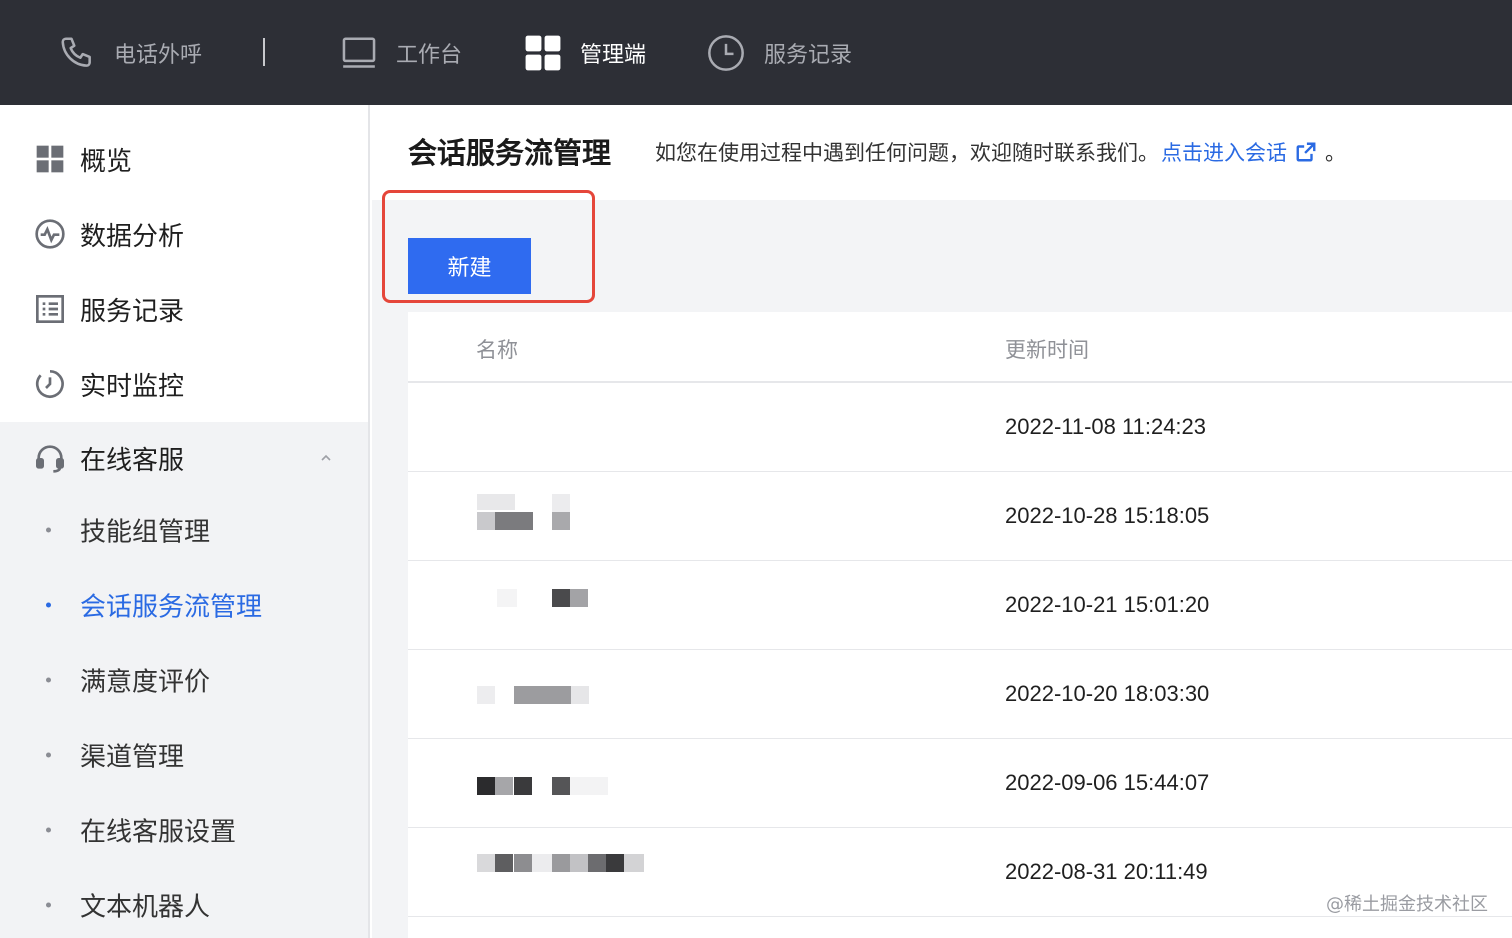 This screenshot has width=1512, height=938. Describe the element at coordinates (1107, 515) in the screenshot. I see `updated-time: 2022-10-28 15:18:05` at that location.